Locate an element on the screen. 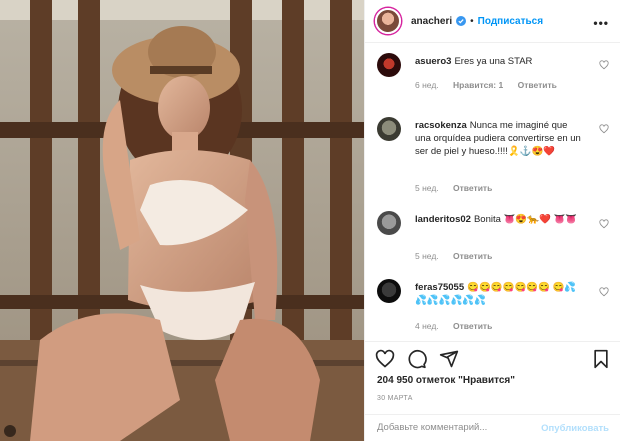 This screenshot has width=620, height=441. post-actions-bar is located at coordinates (492, 358).